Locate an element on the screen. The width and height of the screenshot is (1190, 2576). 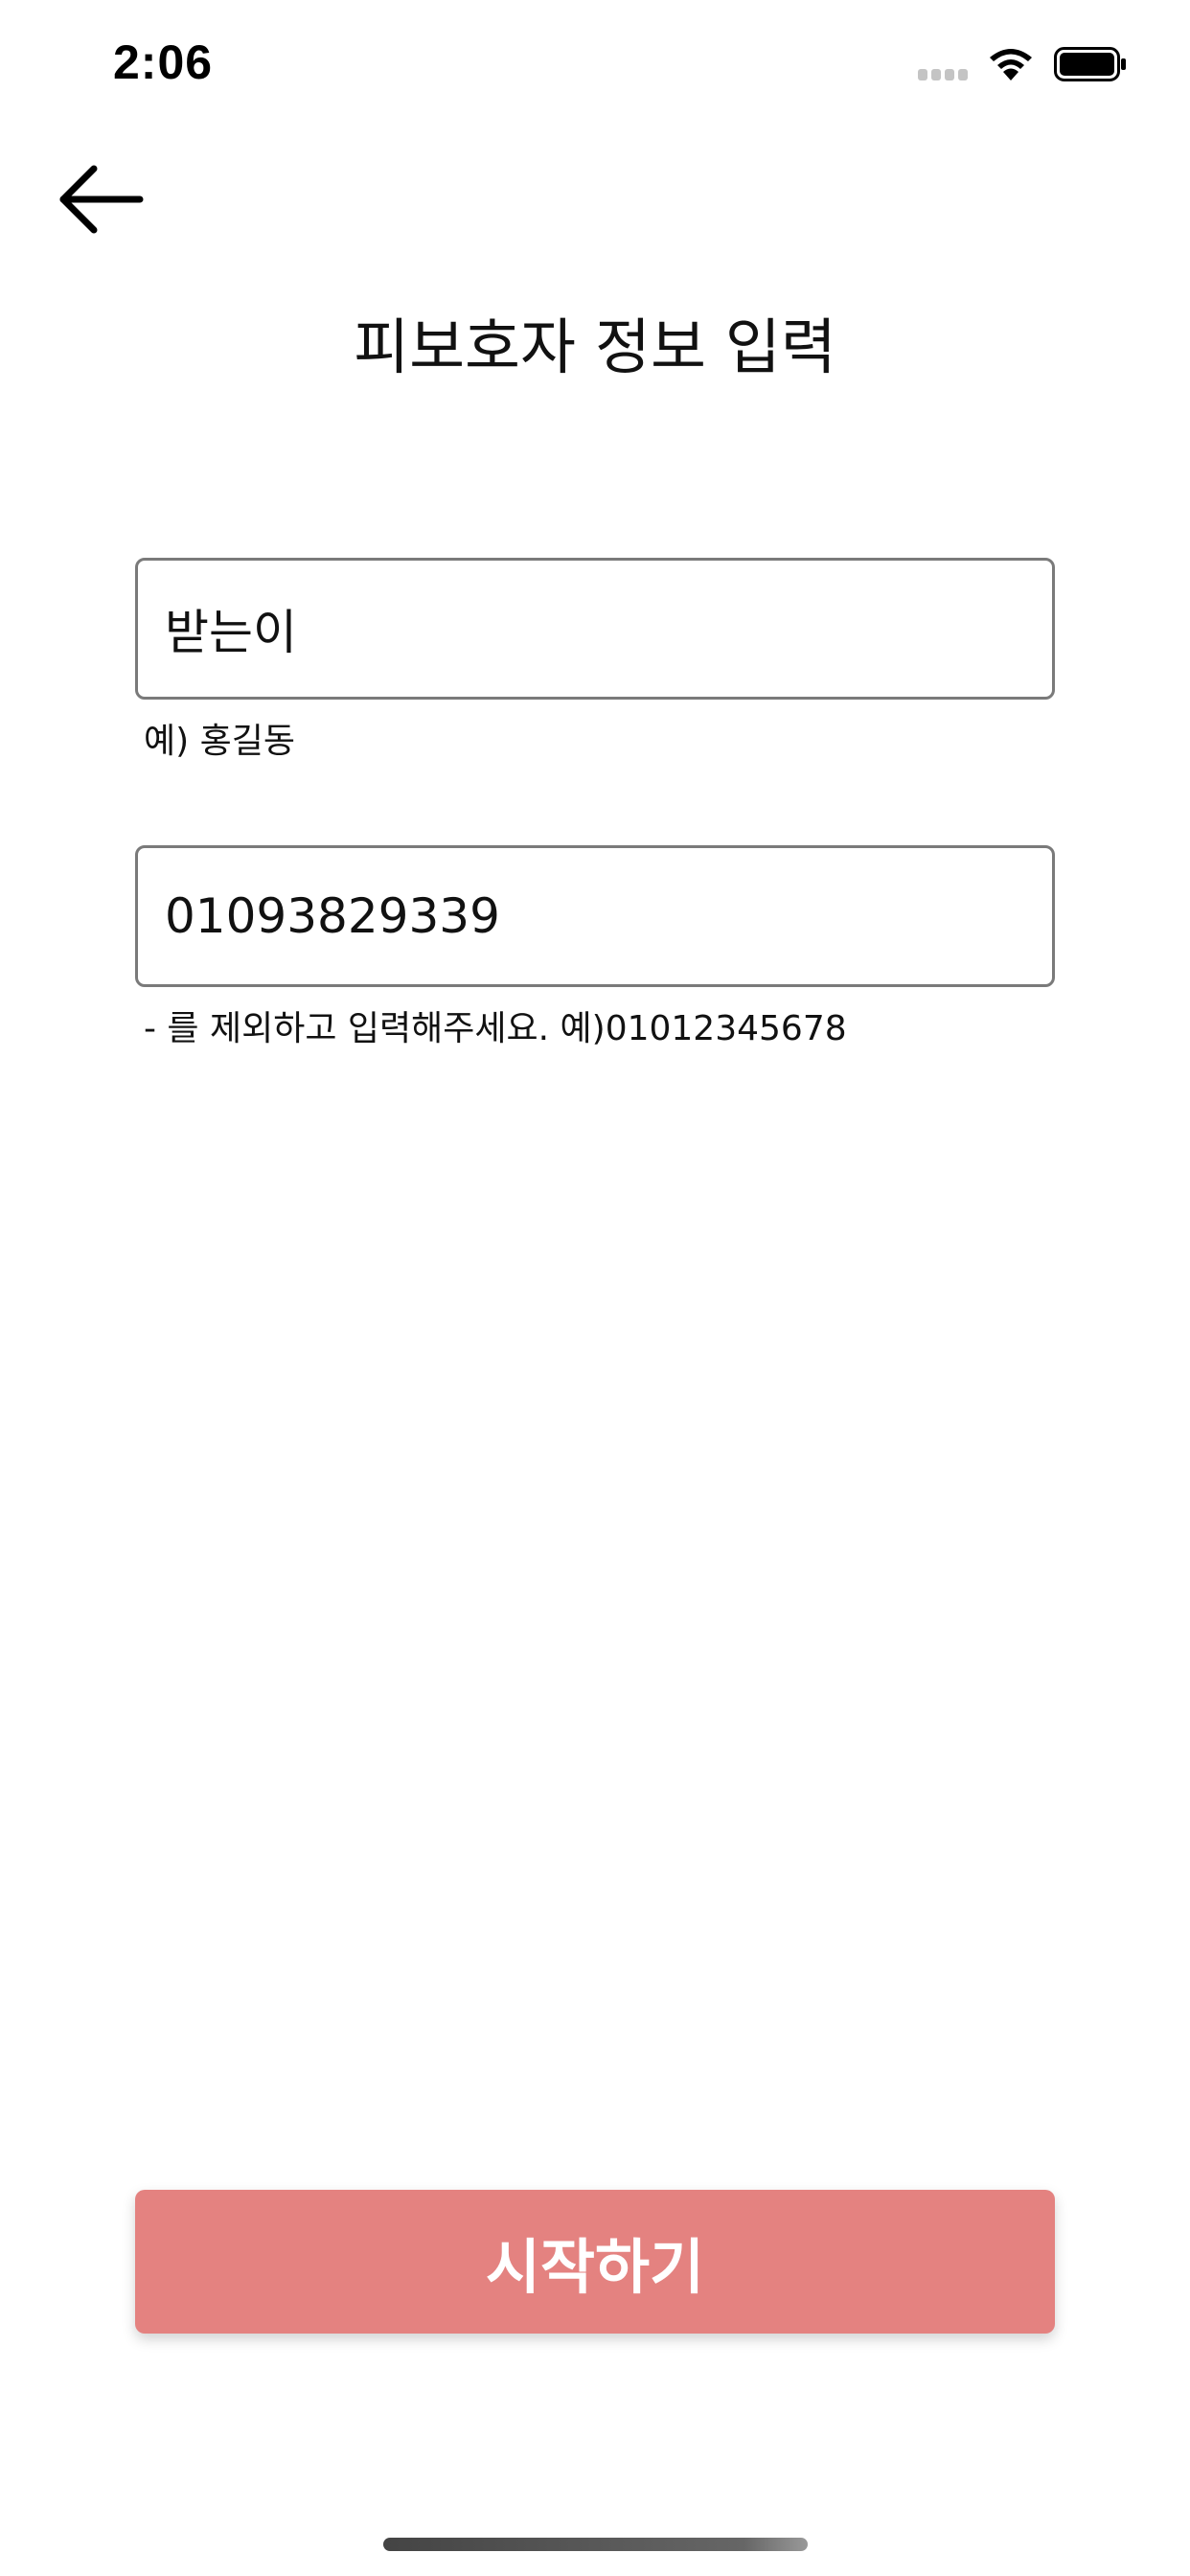
back-button is located at coordinates (105, 201).